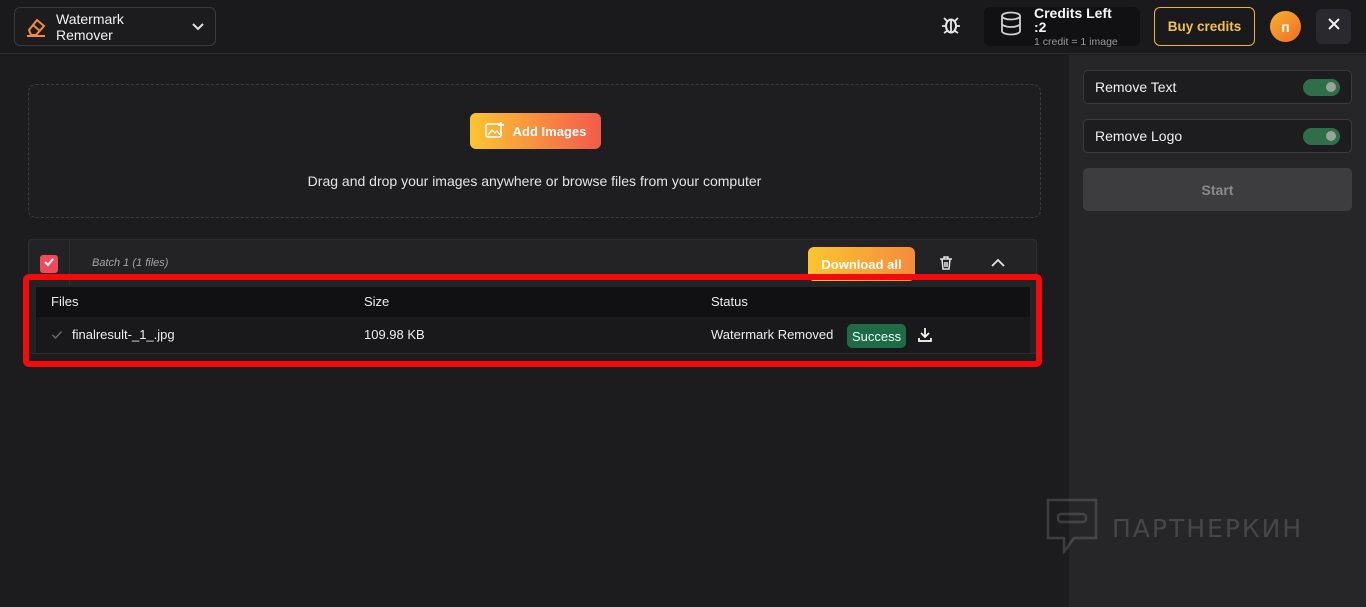 The height and width of the screenshot is (607, 1366). What do you see at coordinates (1217, 136) in the screenshot?
I see `remove-logo-option: Remove Logo` at bounding box center [1217, 136].